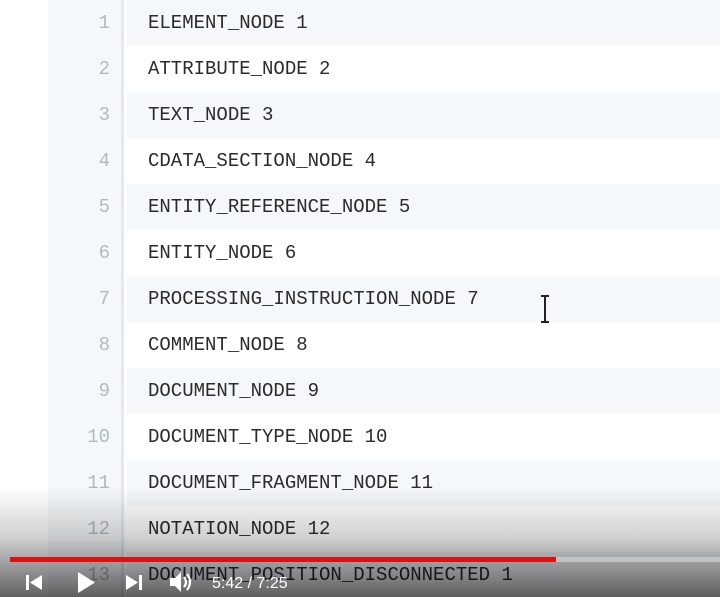 Image resolution: width=720 pixels, height=597 pixels. What do you see at coordinates (423, 437) in the screenshot?
I see `code-cell: DOCUMENT_TYPE_NODE 10` at bounding box center [423, 437].